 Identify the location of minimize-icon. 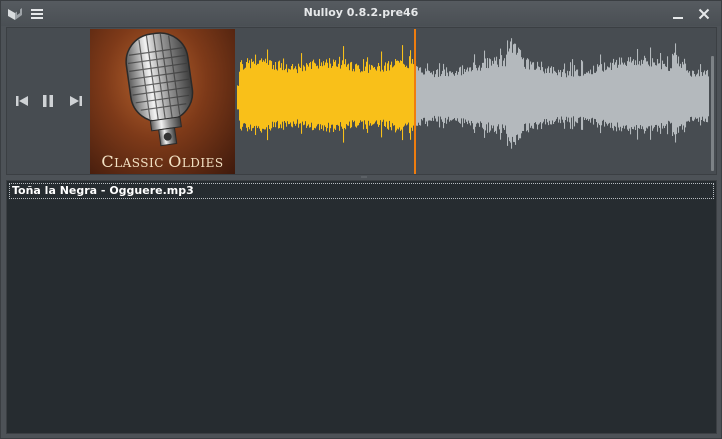
(678, 14).